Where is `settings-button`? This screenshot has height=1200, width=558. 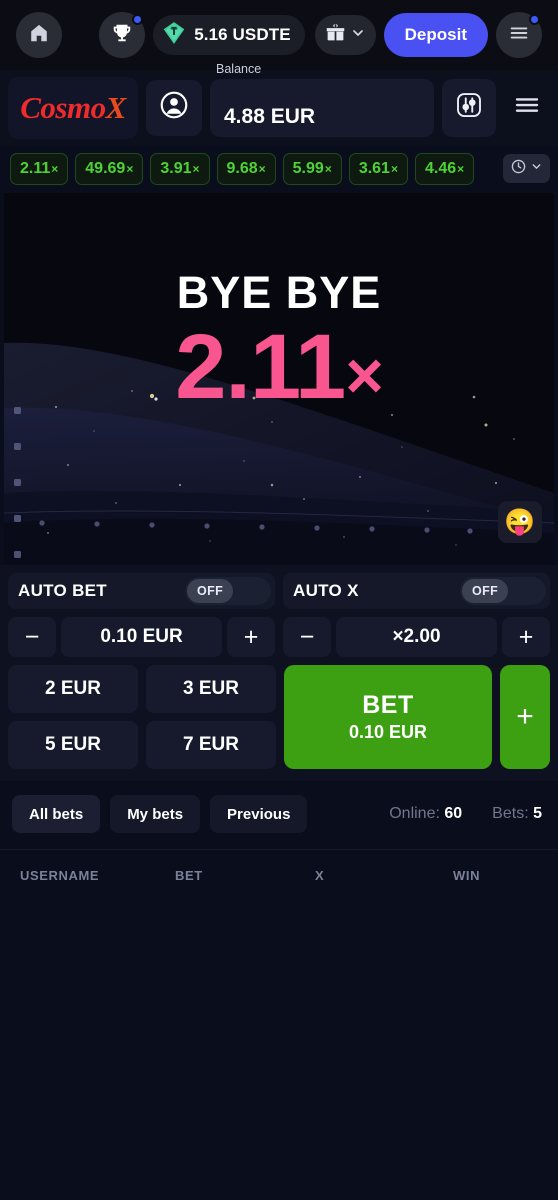 settings-button is located at coordinates (469, 107).